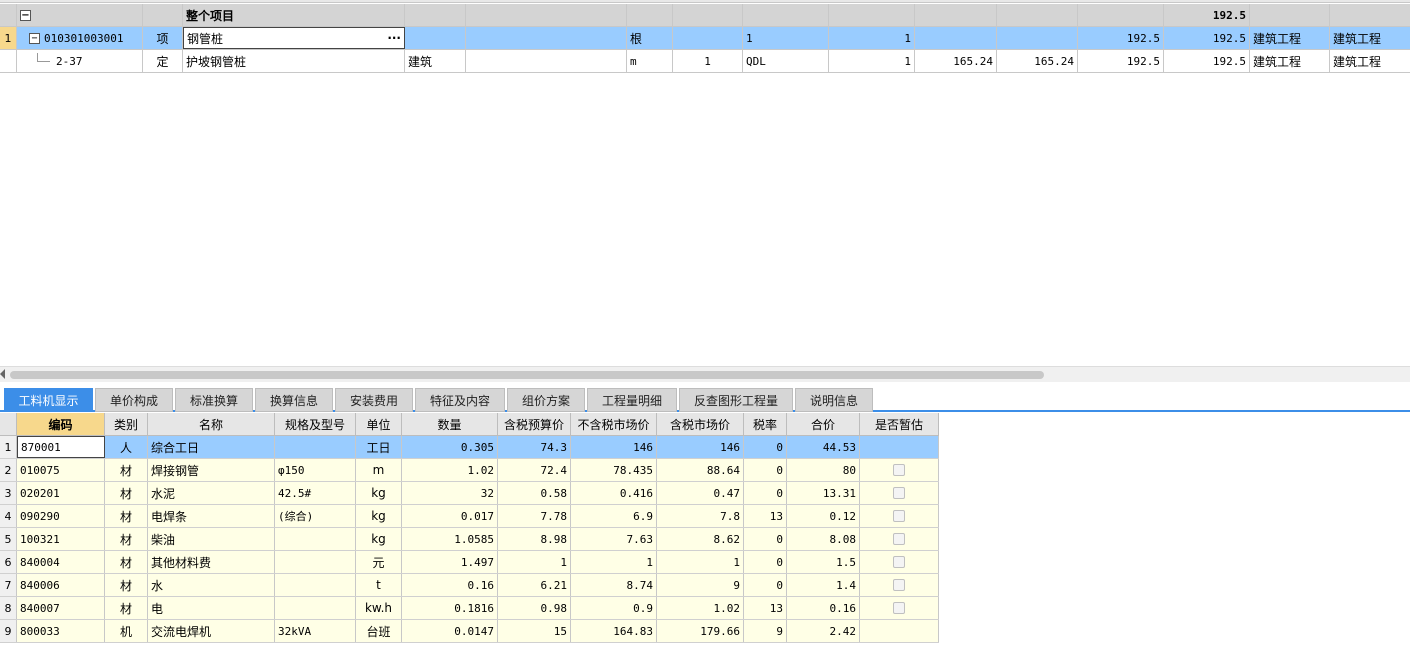 This screenshot has width=1410, height=652. I want to click on table-row: 1 870001 人综合工日 工日 0.305 74.3 146 146 0 44.53, so click(469, 447).